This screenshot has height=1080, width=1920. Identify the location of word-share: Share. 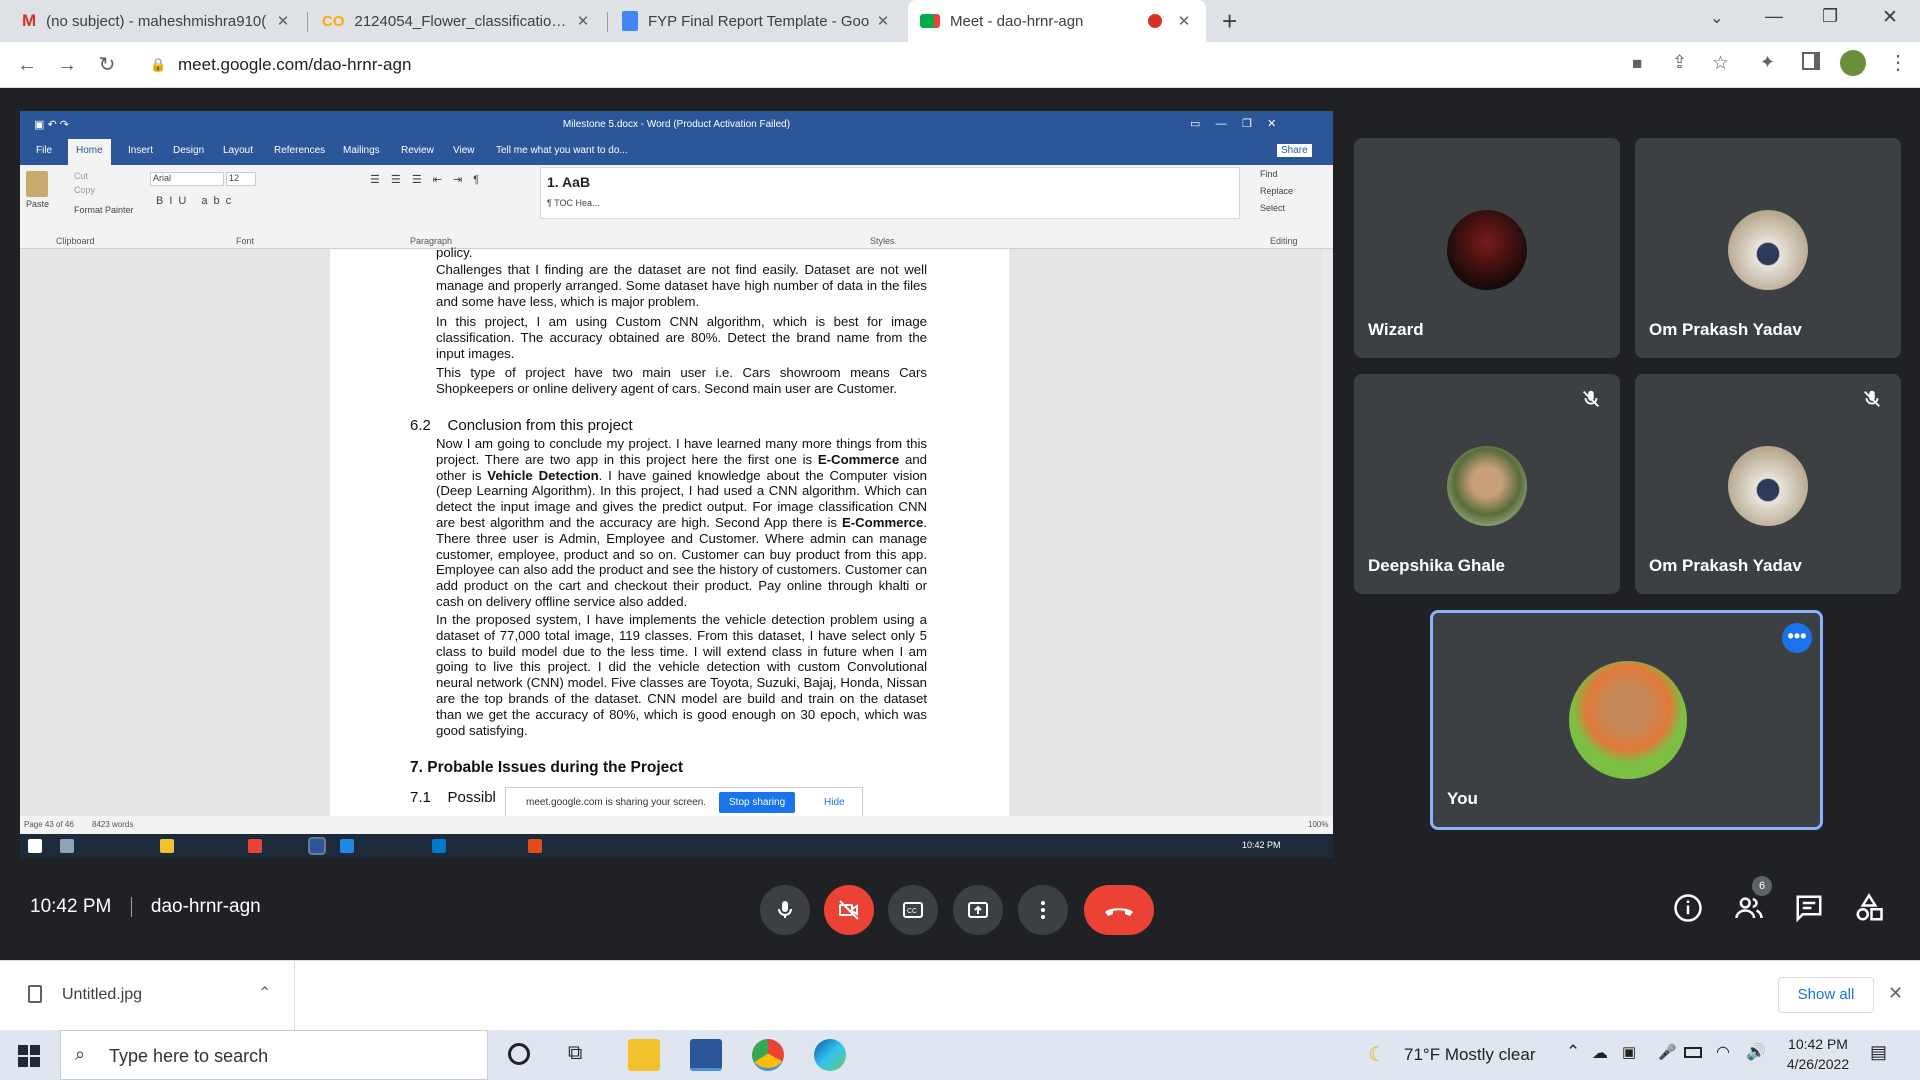
(1294, 150).